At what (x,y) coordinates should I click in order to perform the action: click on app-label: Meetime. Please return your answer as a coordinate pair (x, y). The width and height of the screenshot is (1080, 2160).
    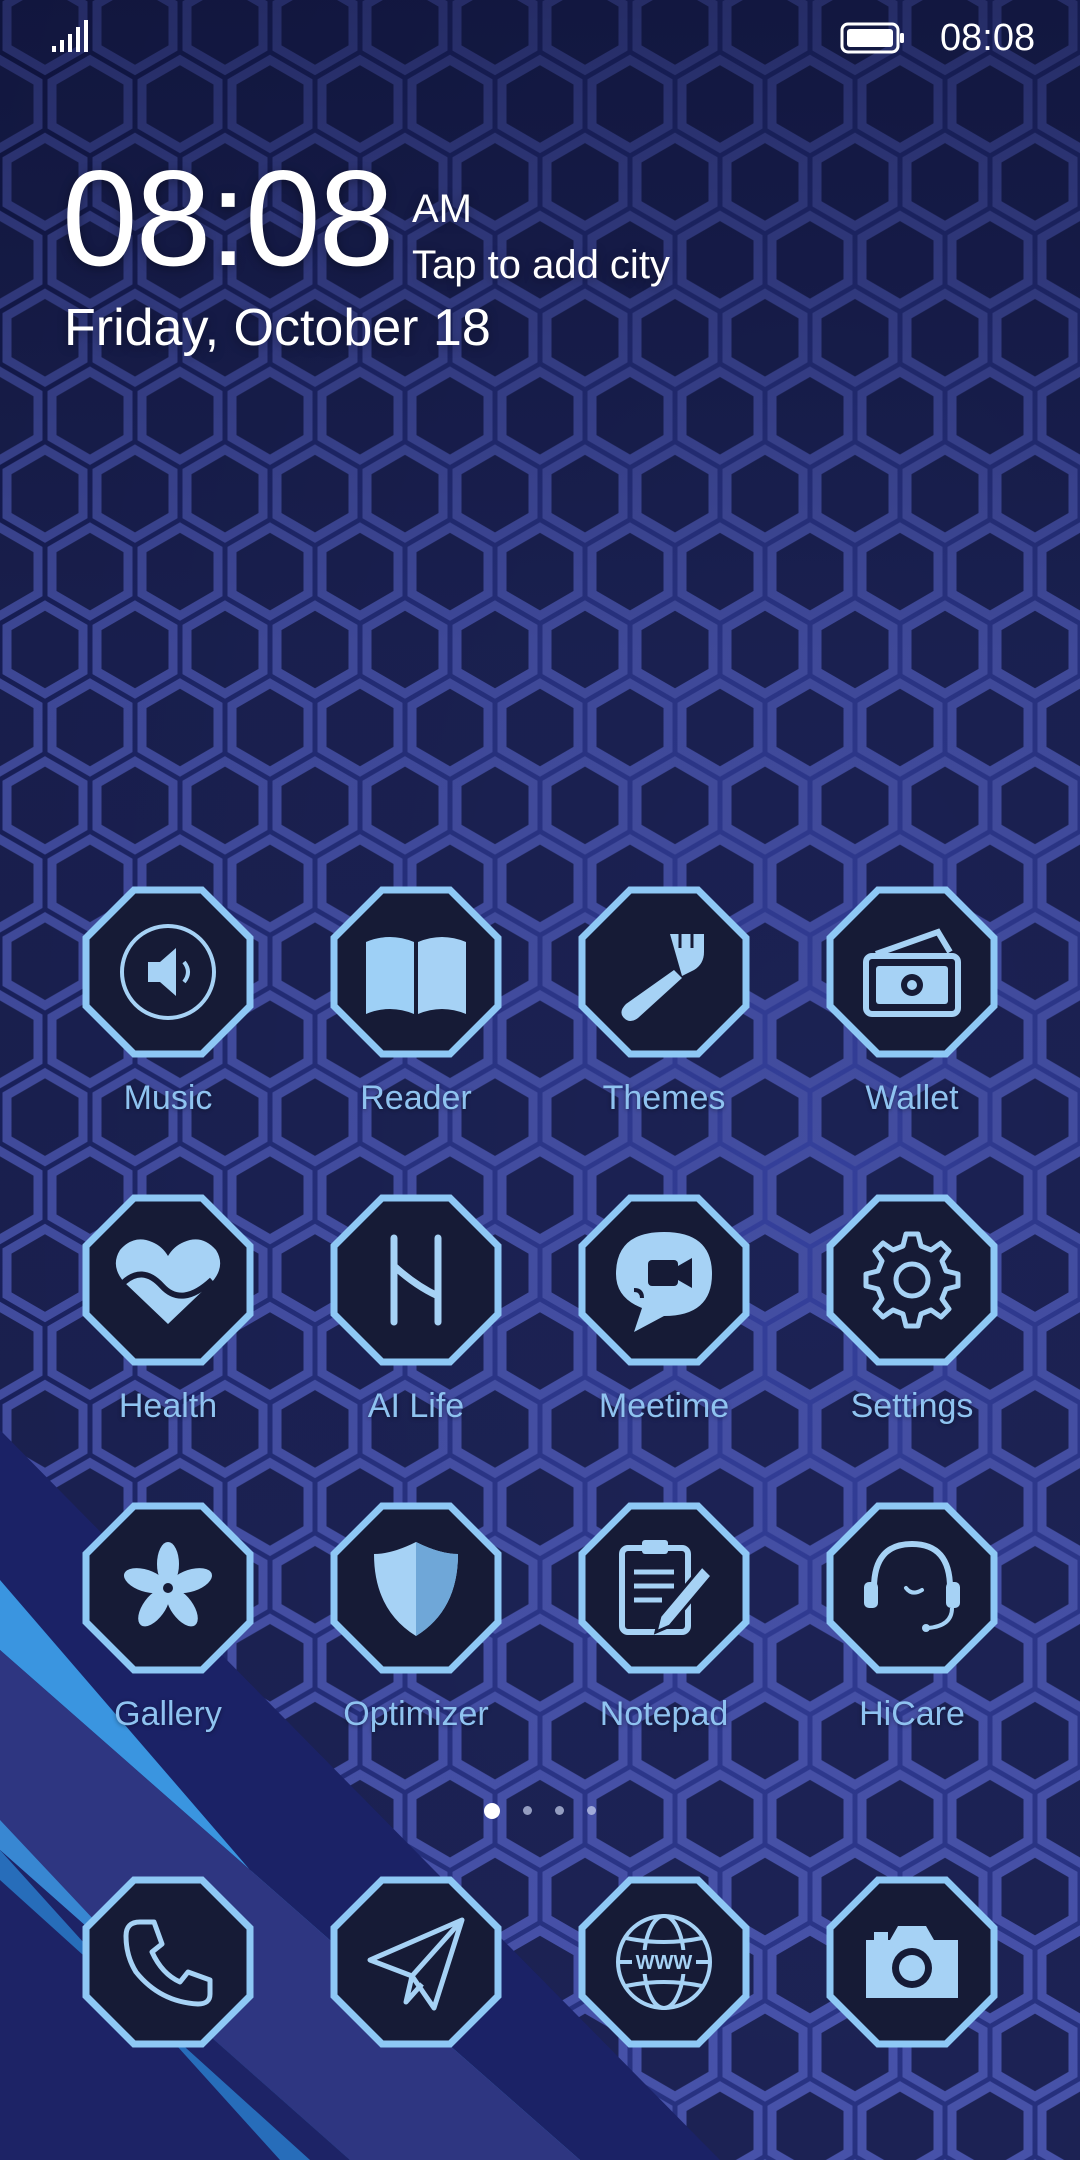
    Looking at the image, I should click on (664, 1406).